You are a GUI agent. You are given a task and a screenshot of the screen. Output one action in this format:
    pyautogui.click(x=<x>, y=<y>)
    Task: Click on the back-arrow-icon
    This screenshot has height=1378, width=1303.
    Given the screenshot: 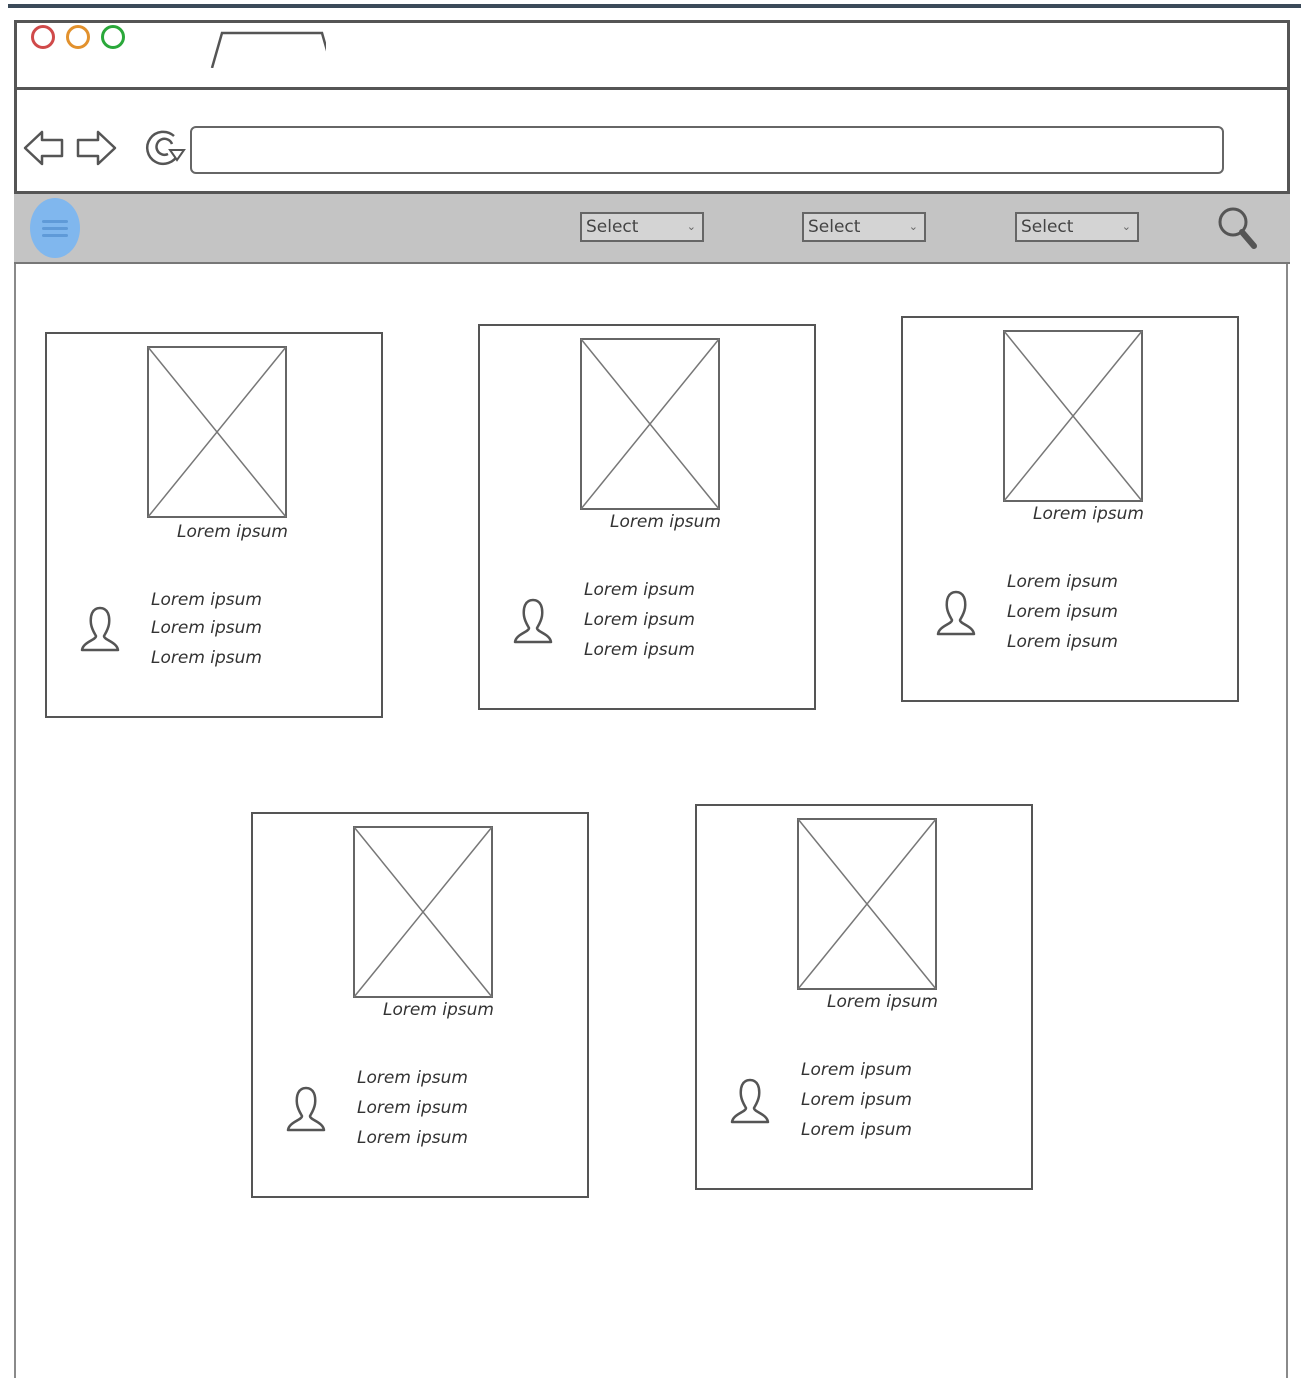 What is the action you would take?
    pyautogui.click(x=44, y=148)
    